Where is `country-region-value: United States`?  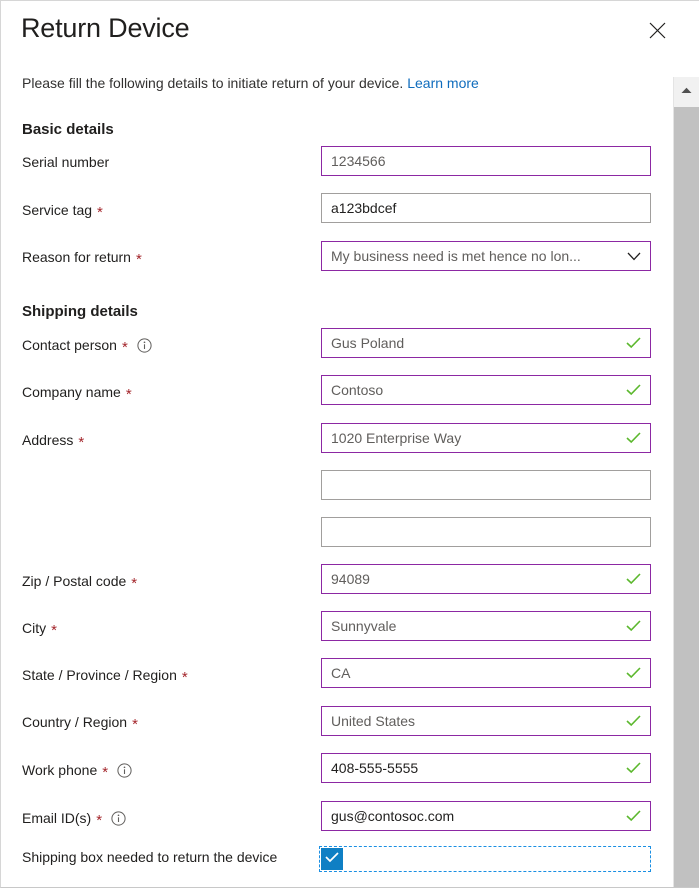 country-region-value: United States is located at coordinates (373, 721).